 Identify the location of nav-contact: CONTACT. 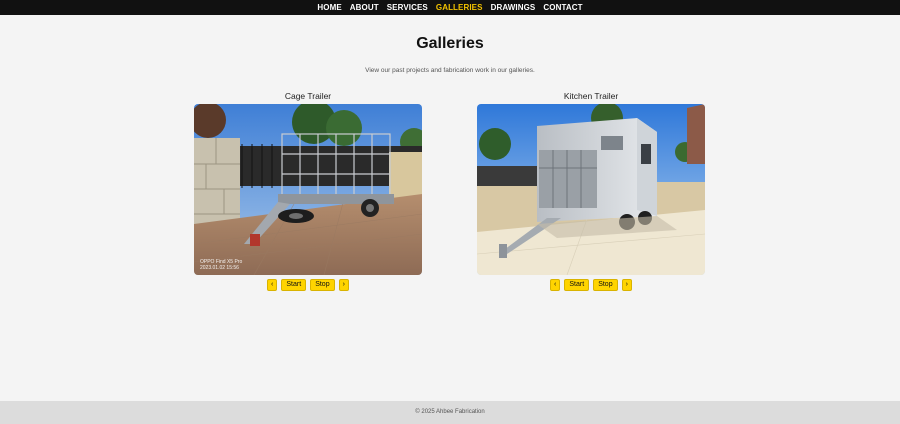
(562, 7).